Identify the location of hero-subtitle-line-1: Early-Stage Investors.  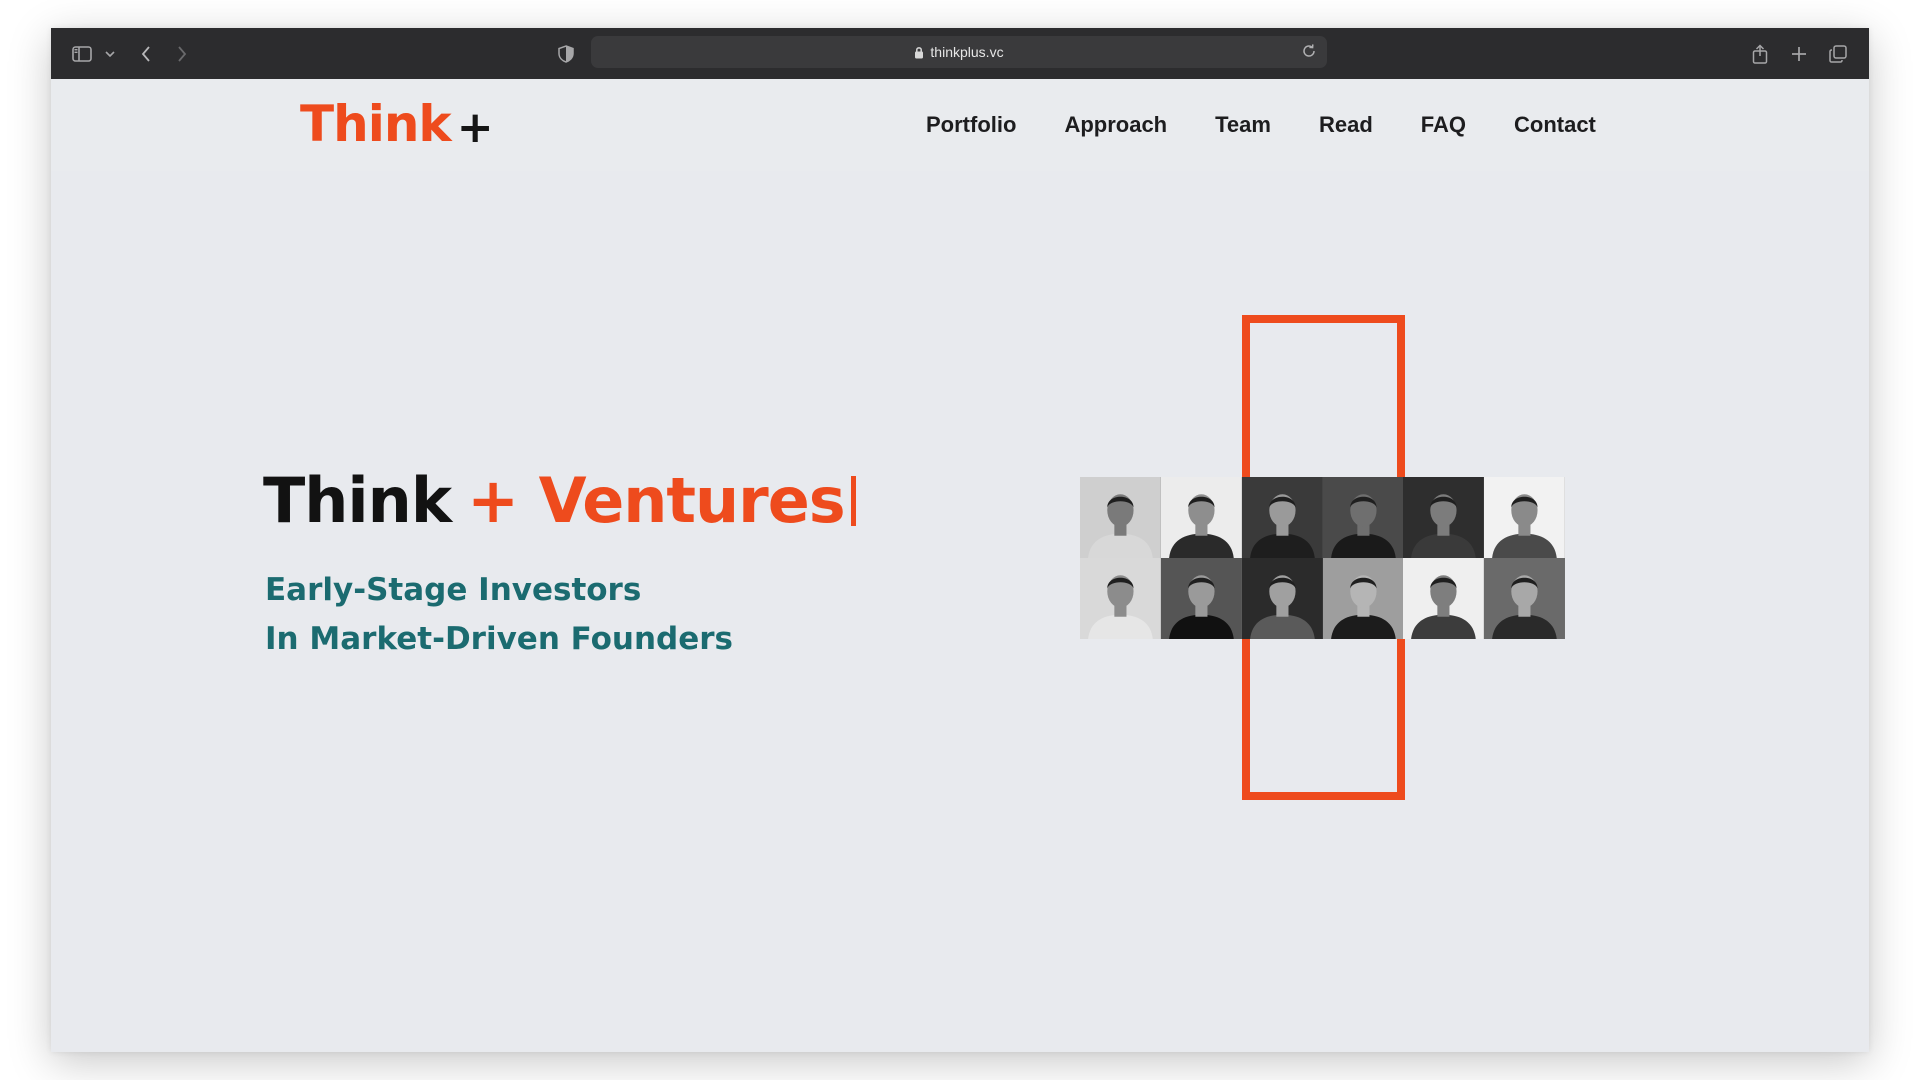
(453, 590).